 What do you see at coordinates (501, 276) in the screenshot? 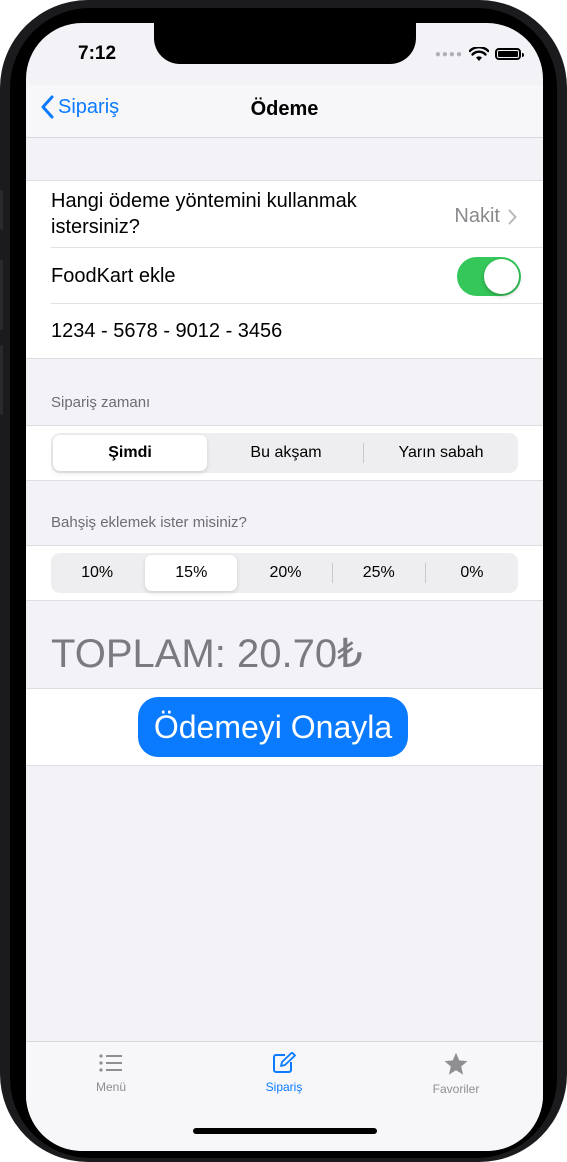
I see `toggle-knob` at bounding box center [501, 276].